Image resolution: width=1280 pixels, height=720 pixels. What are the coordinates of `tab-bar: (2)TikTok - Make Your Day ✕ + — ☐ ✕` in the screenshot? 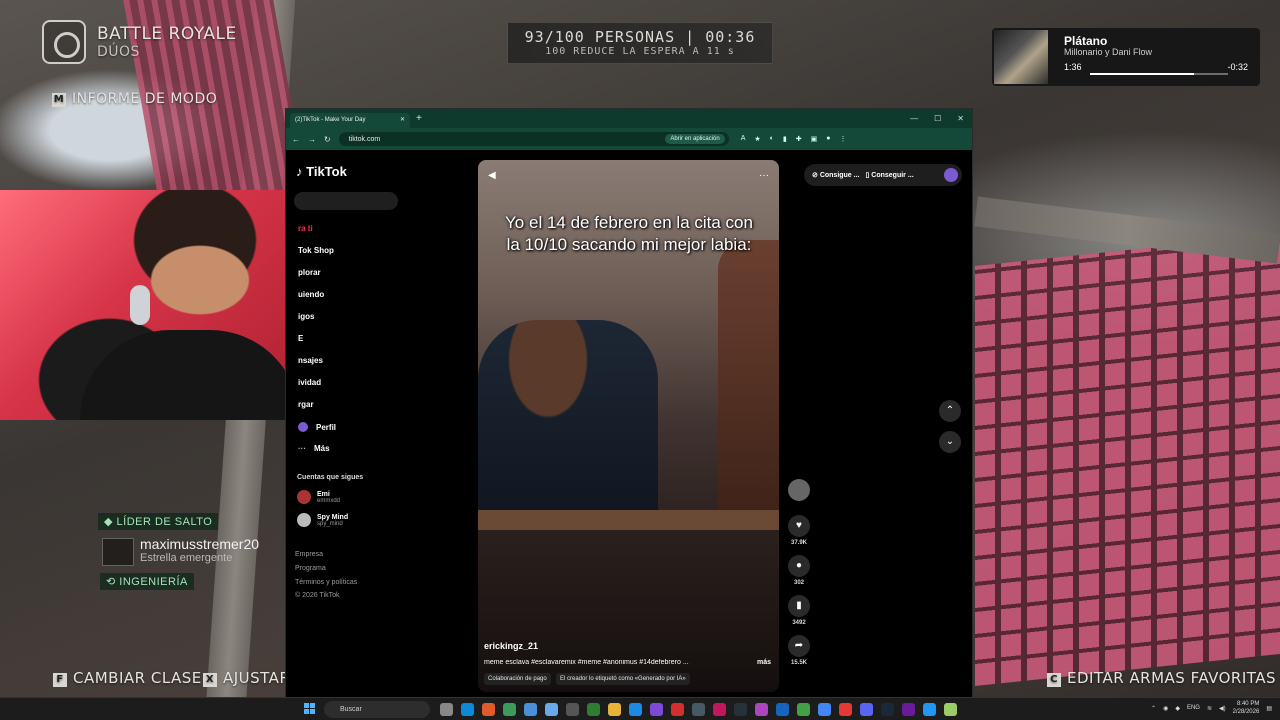 It's located at (629, 118).